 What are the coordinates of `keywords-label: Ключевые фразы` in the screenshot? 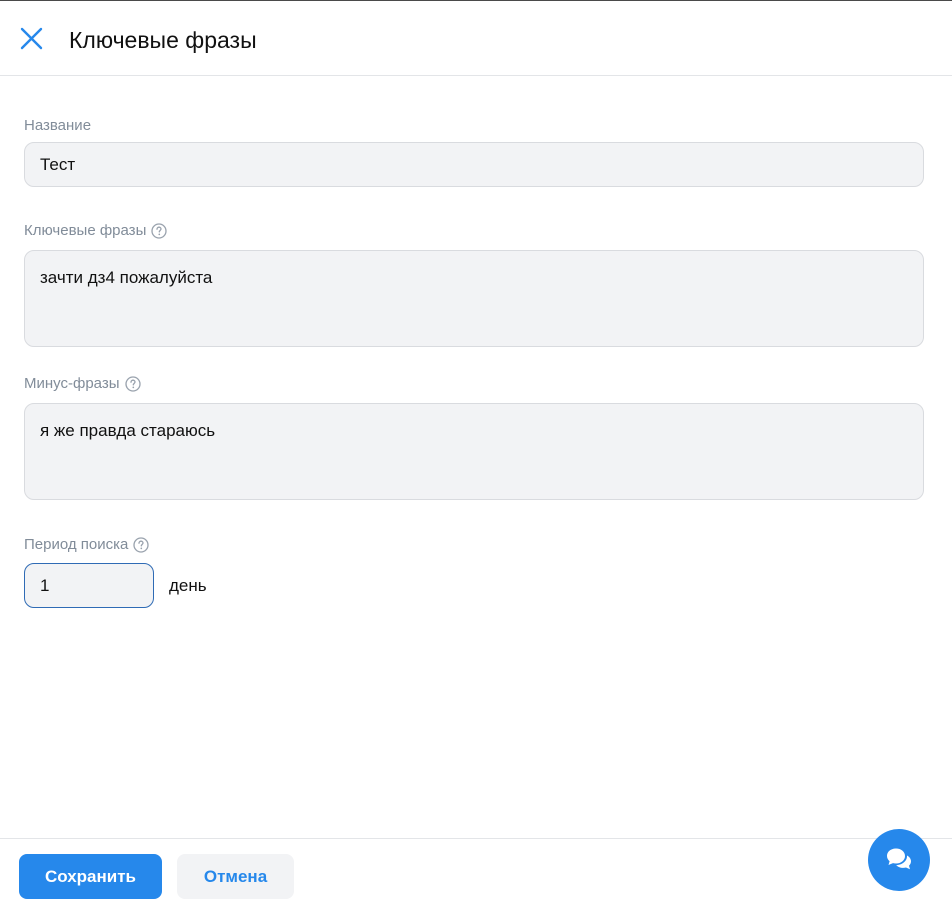 It's located at (95, 231).